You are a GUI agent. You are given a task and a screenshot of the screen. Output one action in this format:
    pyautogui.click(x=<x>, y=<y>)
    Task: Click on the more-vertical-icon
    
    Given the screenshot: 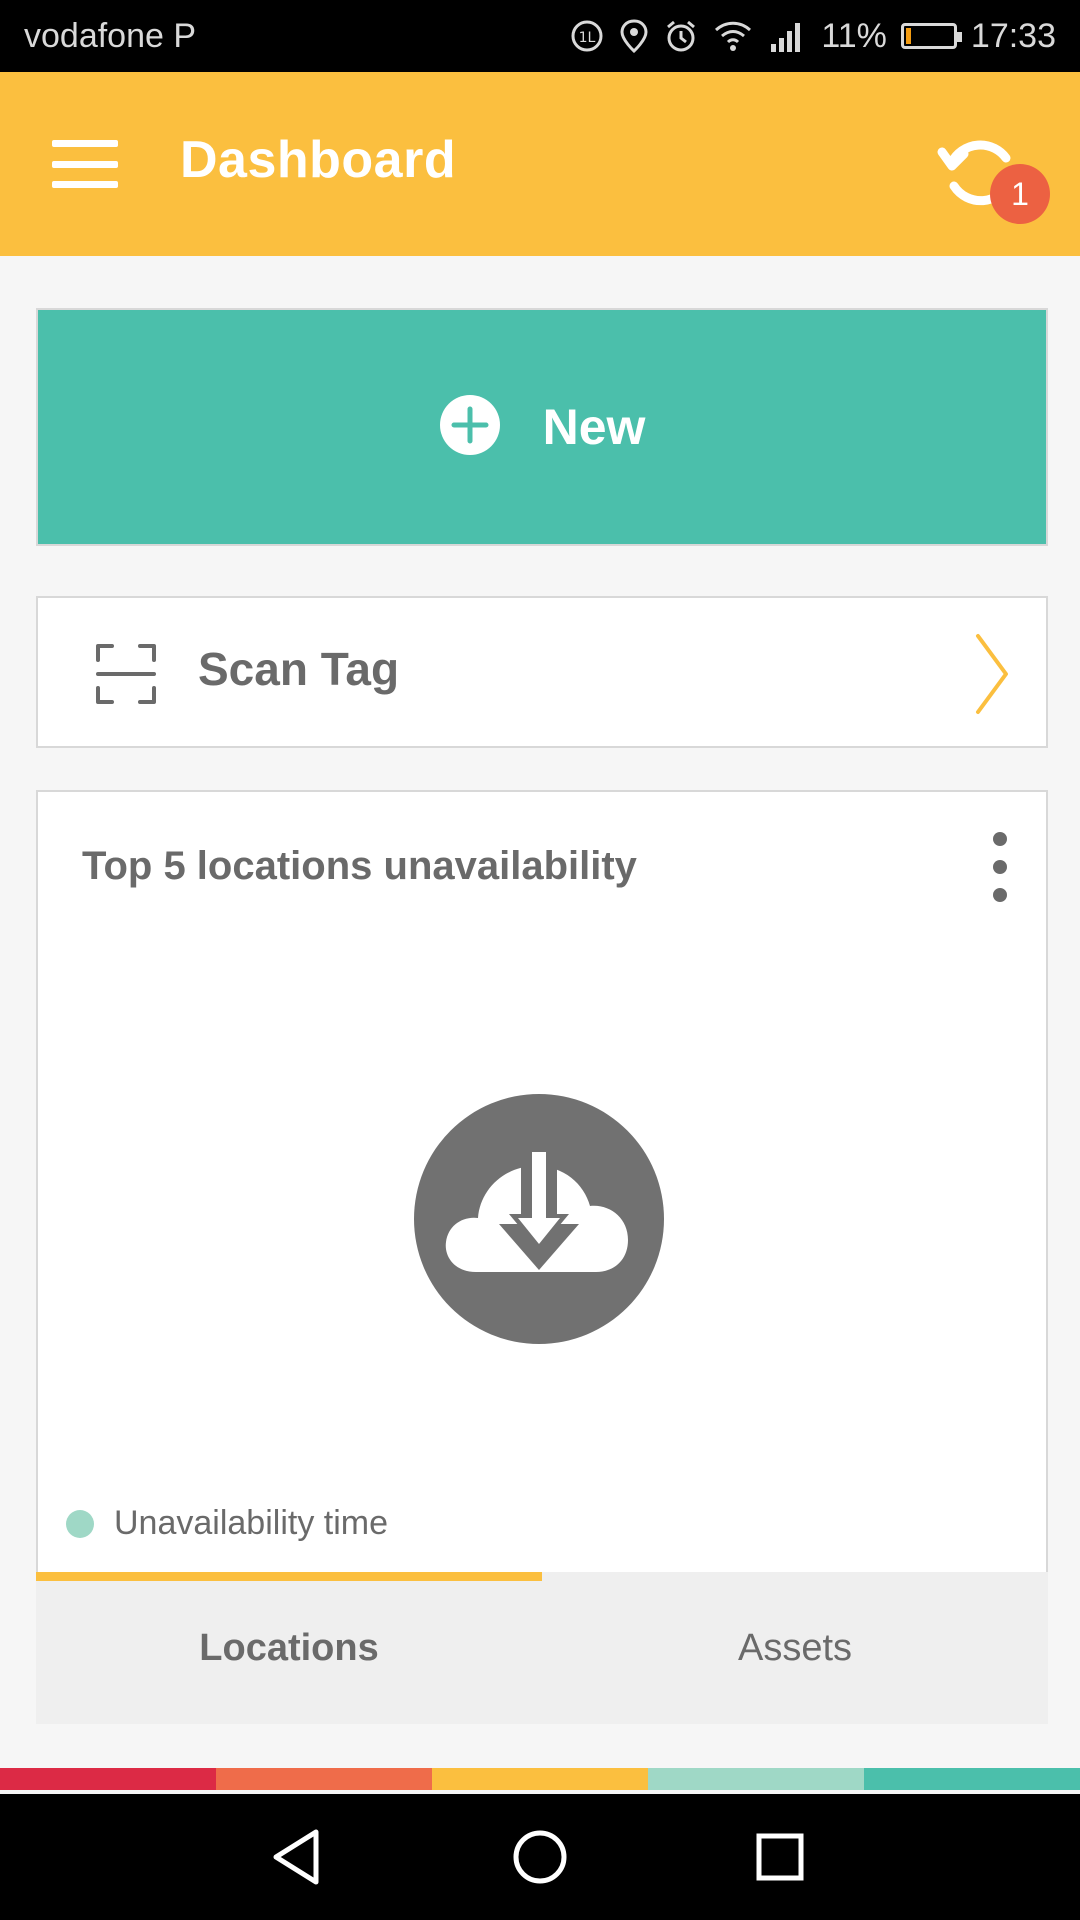 What is the action you would take?
    pyautogui.click(x=1000, y=867)
    